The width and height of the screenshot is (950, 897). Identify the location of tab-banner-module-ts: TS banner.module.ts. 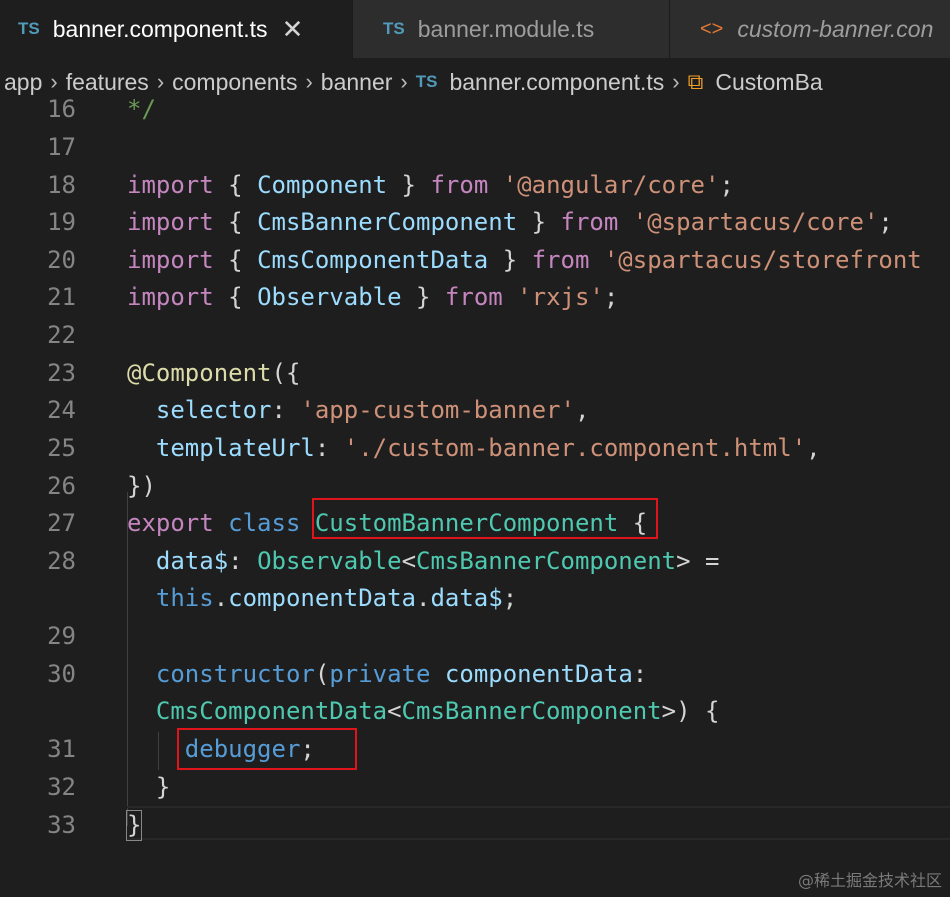
(511, 29).